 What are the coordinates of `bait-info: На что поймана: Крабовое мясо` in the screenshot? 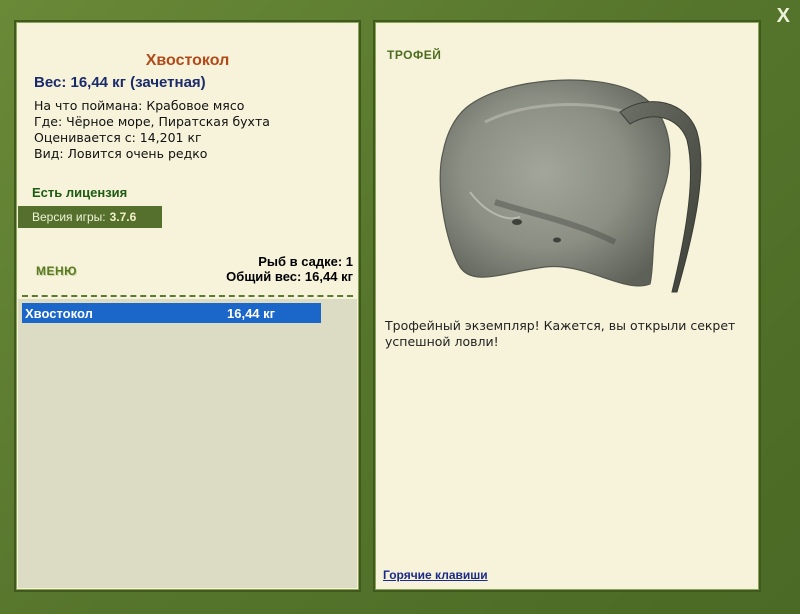 It's located at (139, 105).